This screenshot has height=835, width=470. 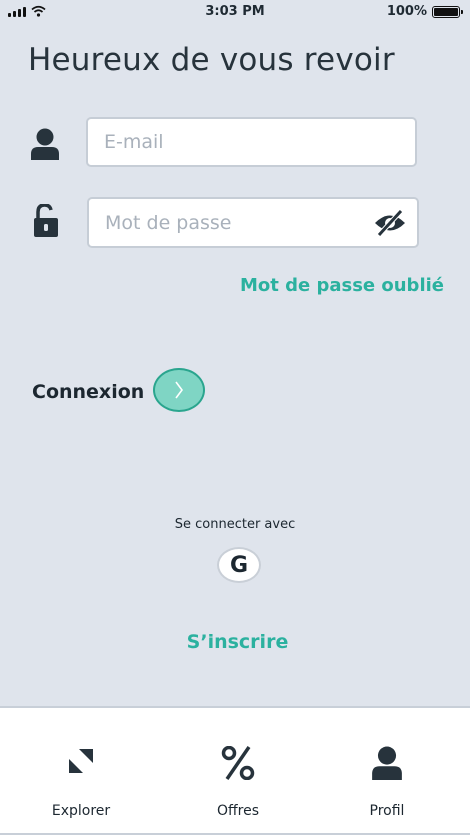 What do you see at coordinates (253, 222) in the screenshot?
I see `password-field: Mot de passe` at bounding box center [253, 222].